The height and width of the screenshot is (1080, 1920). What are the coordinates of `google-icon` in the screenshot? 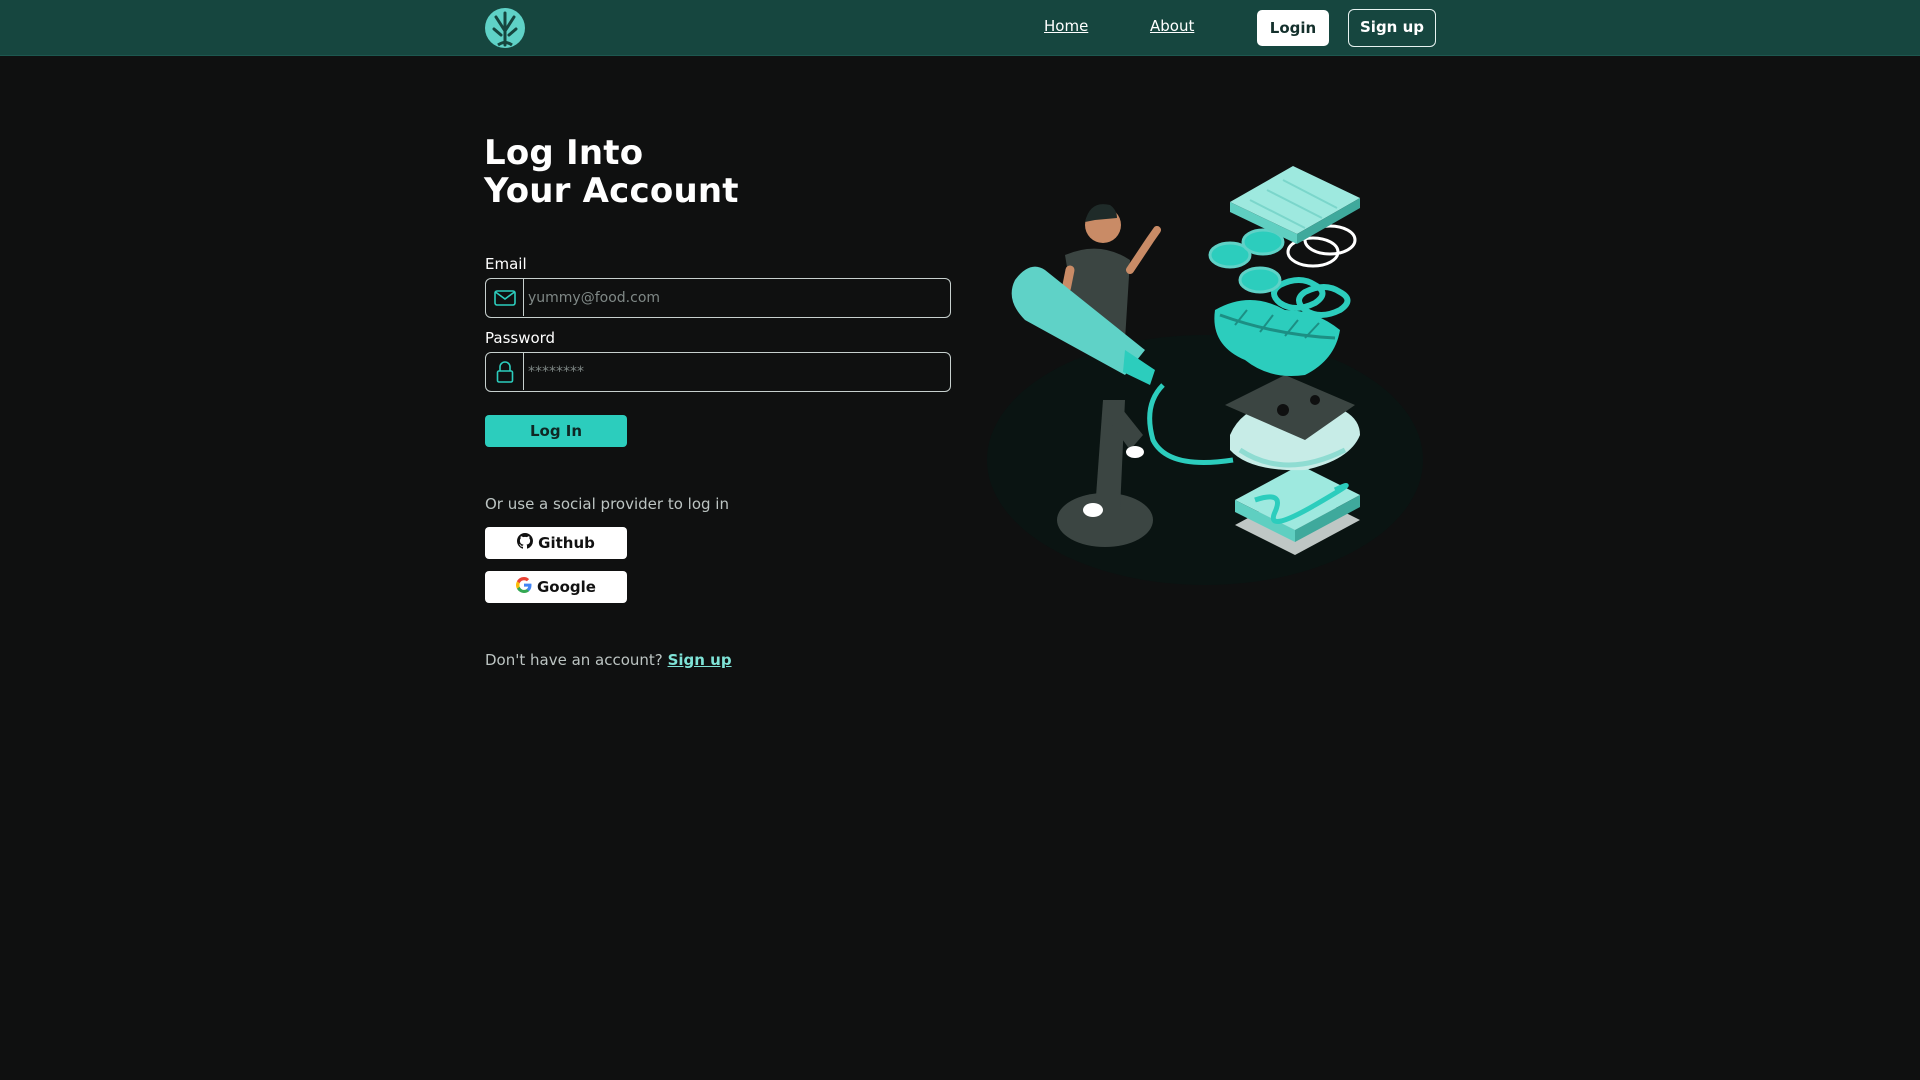 It's located at (524, 587).